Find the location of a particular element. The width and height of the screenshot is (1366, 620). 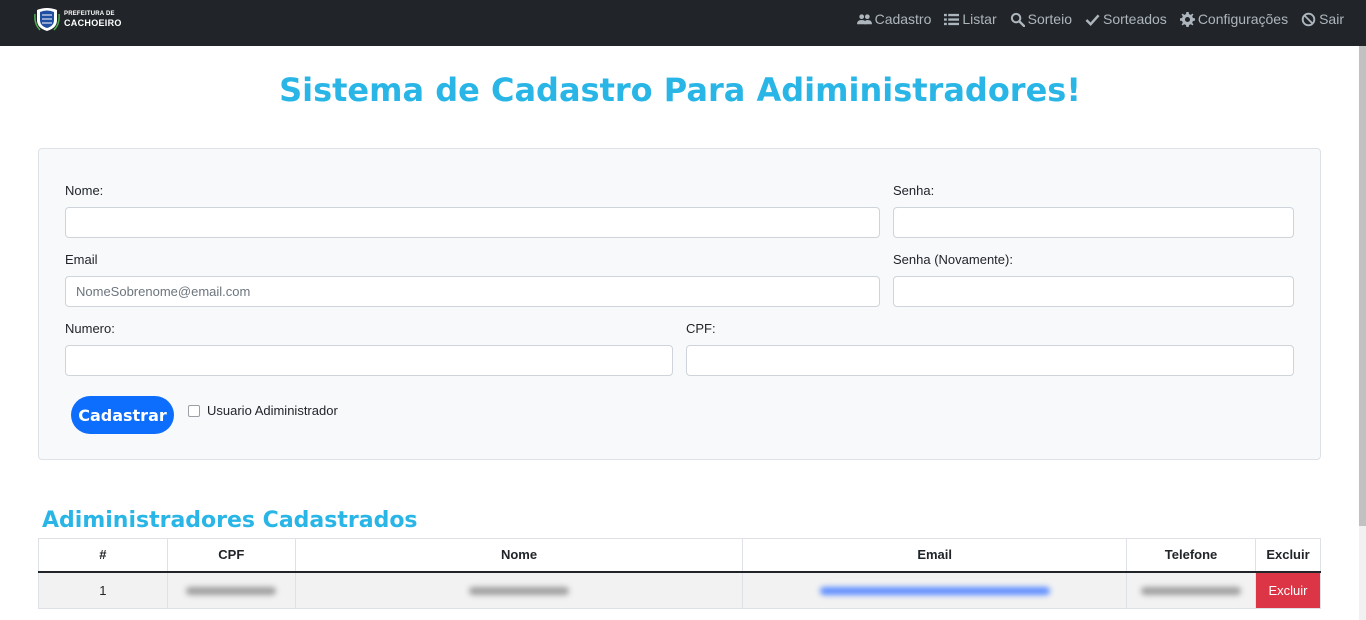

nav-label: Sair is located at coordinates (1331, 19).